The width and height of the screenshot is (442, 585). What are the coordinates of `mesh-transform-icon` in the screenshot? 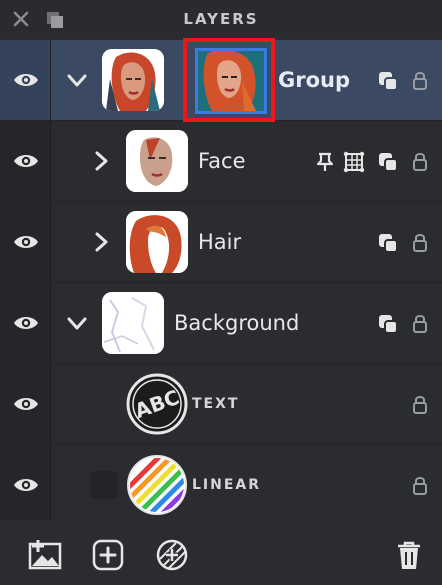 It's located at (354, 162).